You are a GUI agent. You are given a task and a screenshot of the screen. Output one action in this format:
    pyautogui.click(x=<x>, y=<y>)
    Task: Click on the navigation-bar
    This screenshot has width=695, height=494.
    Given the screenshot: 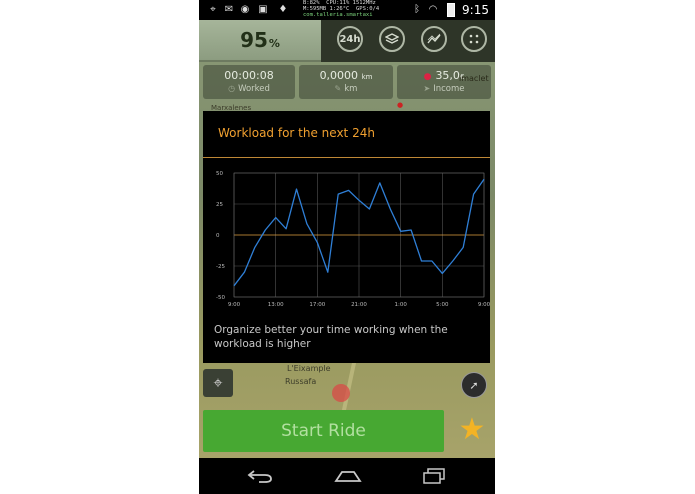 What is the action you would take?
    pyautogui.click(x=347, y=476)
    